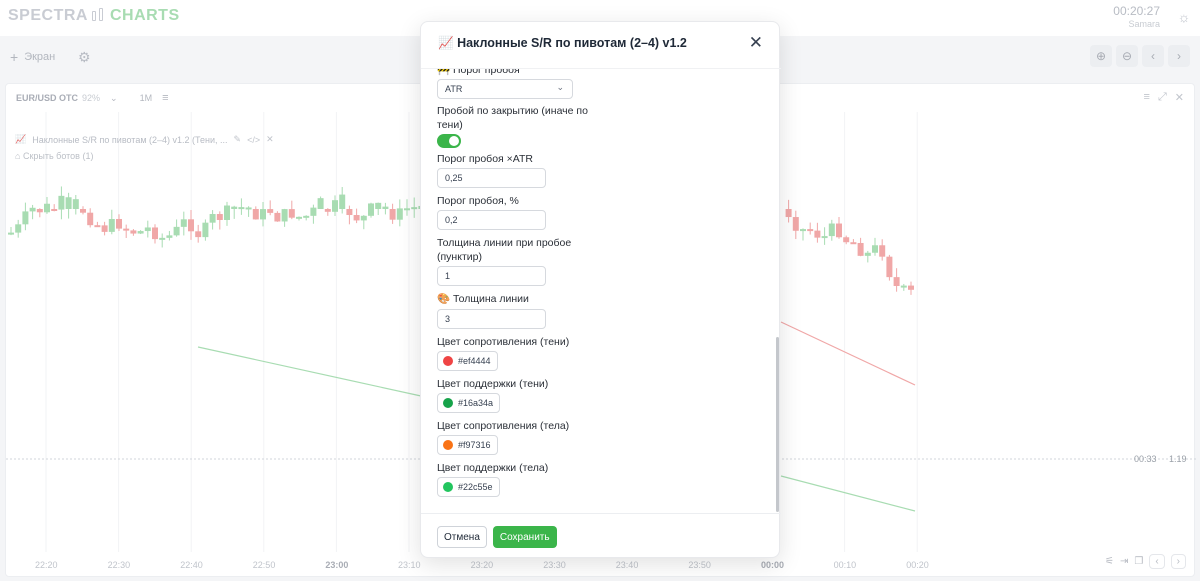 This screenshot has height=581, width=1200. I want to click on break-width-label-line1: Толщина линии при пробое, so click(504, 243).